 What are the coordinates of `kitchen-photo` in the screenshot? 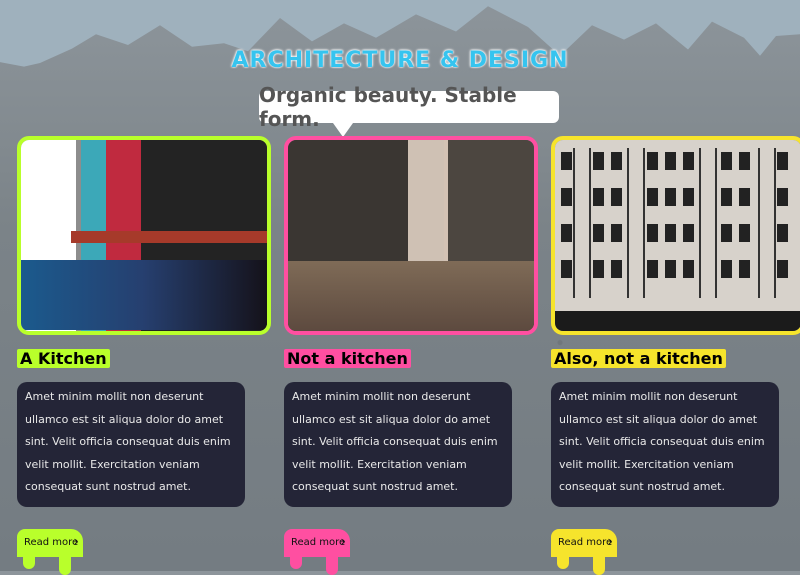 It's located at (144, 235).